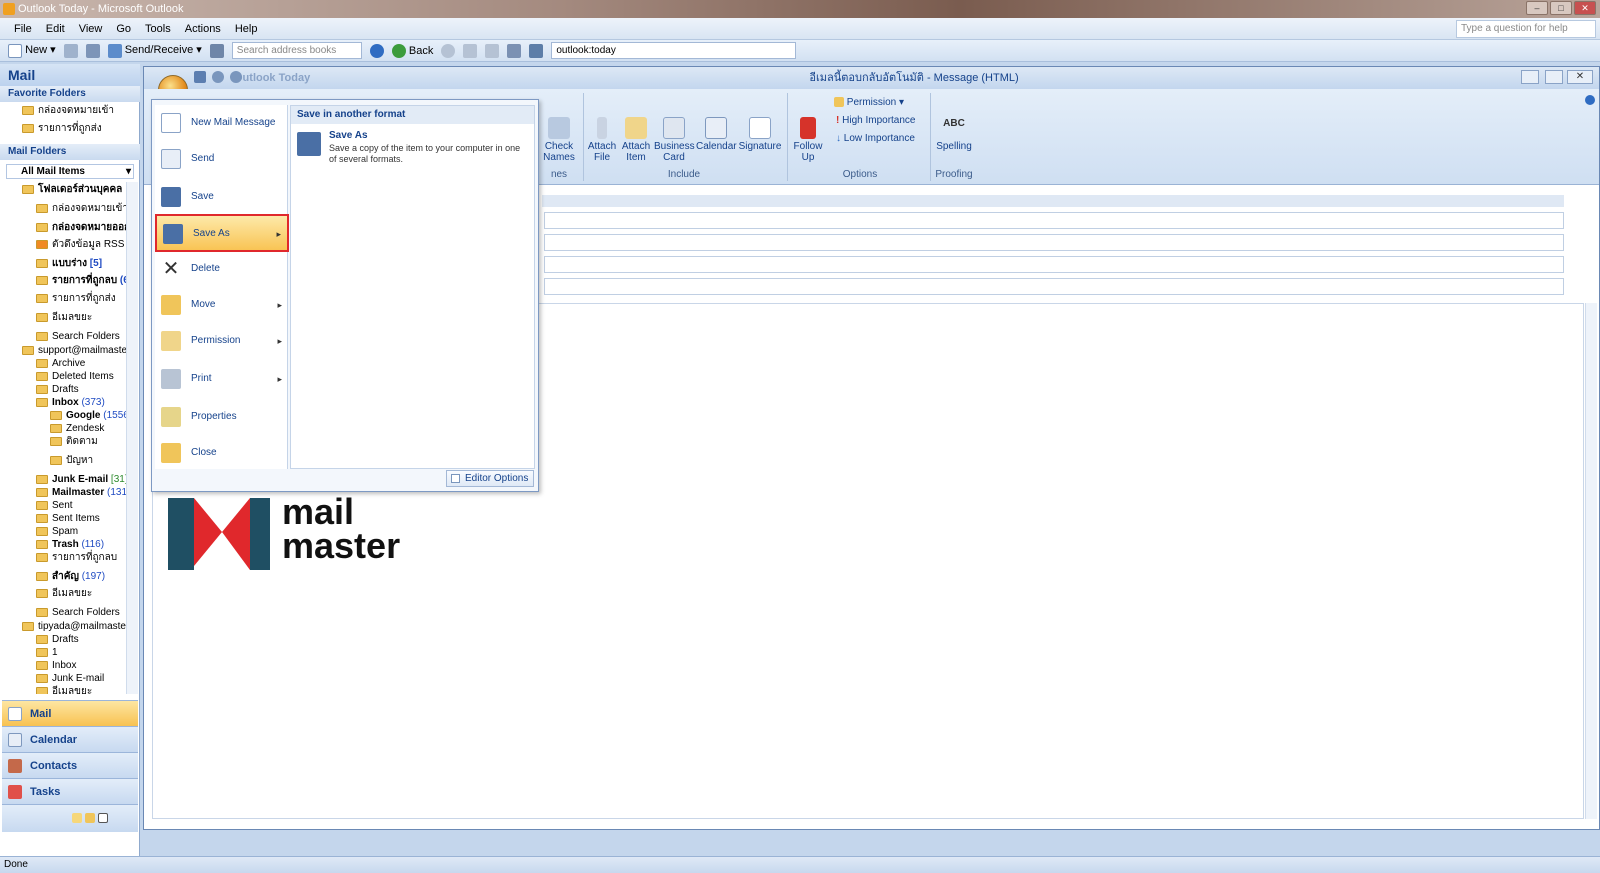 This screenshot has height=873, width=1600. Describe the element at coordinates (1530, 77) in the screenshot. I see `msg-minimize-button` at that location.